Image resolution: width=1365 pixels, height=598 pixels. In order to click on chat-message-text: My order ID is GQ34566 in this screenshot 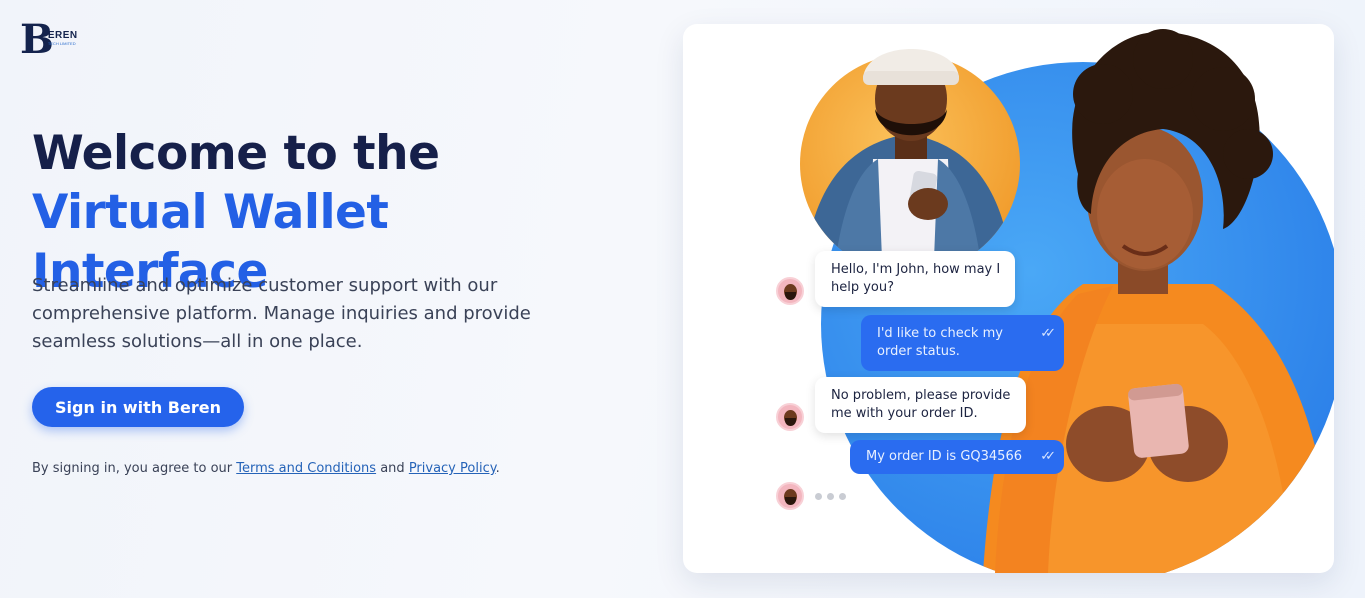, I will do `click(944, 456)`.